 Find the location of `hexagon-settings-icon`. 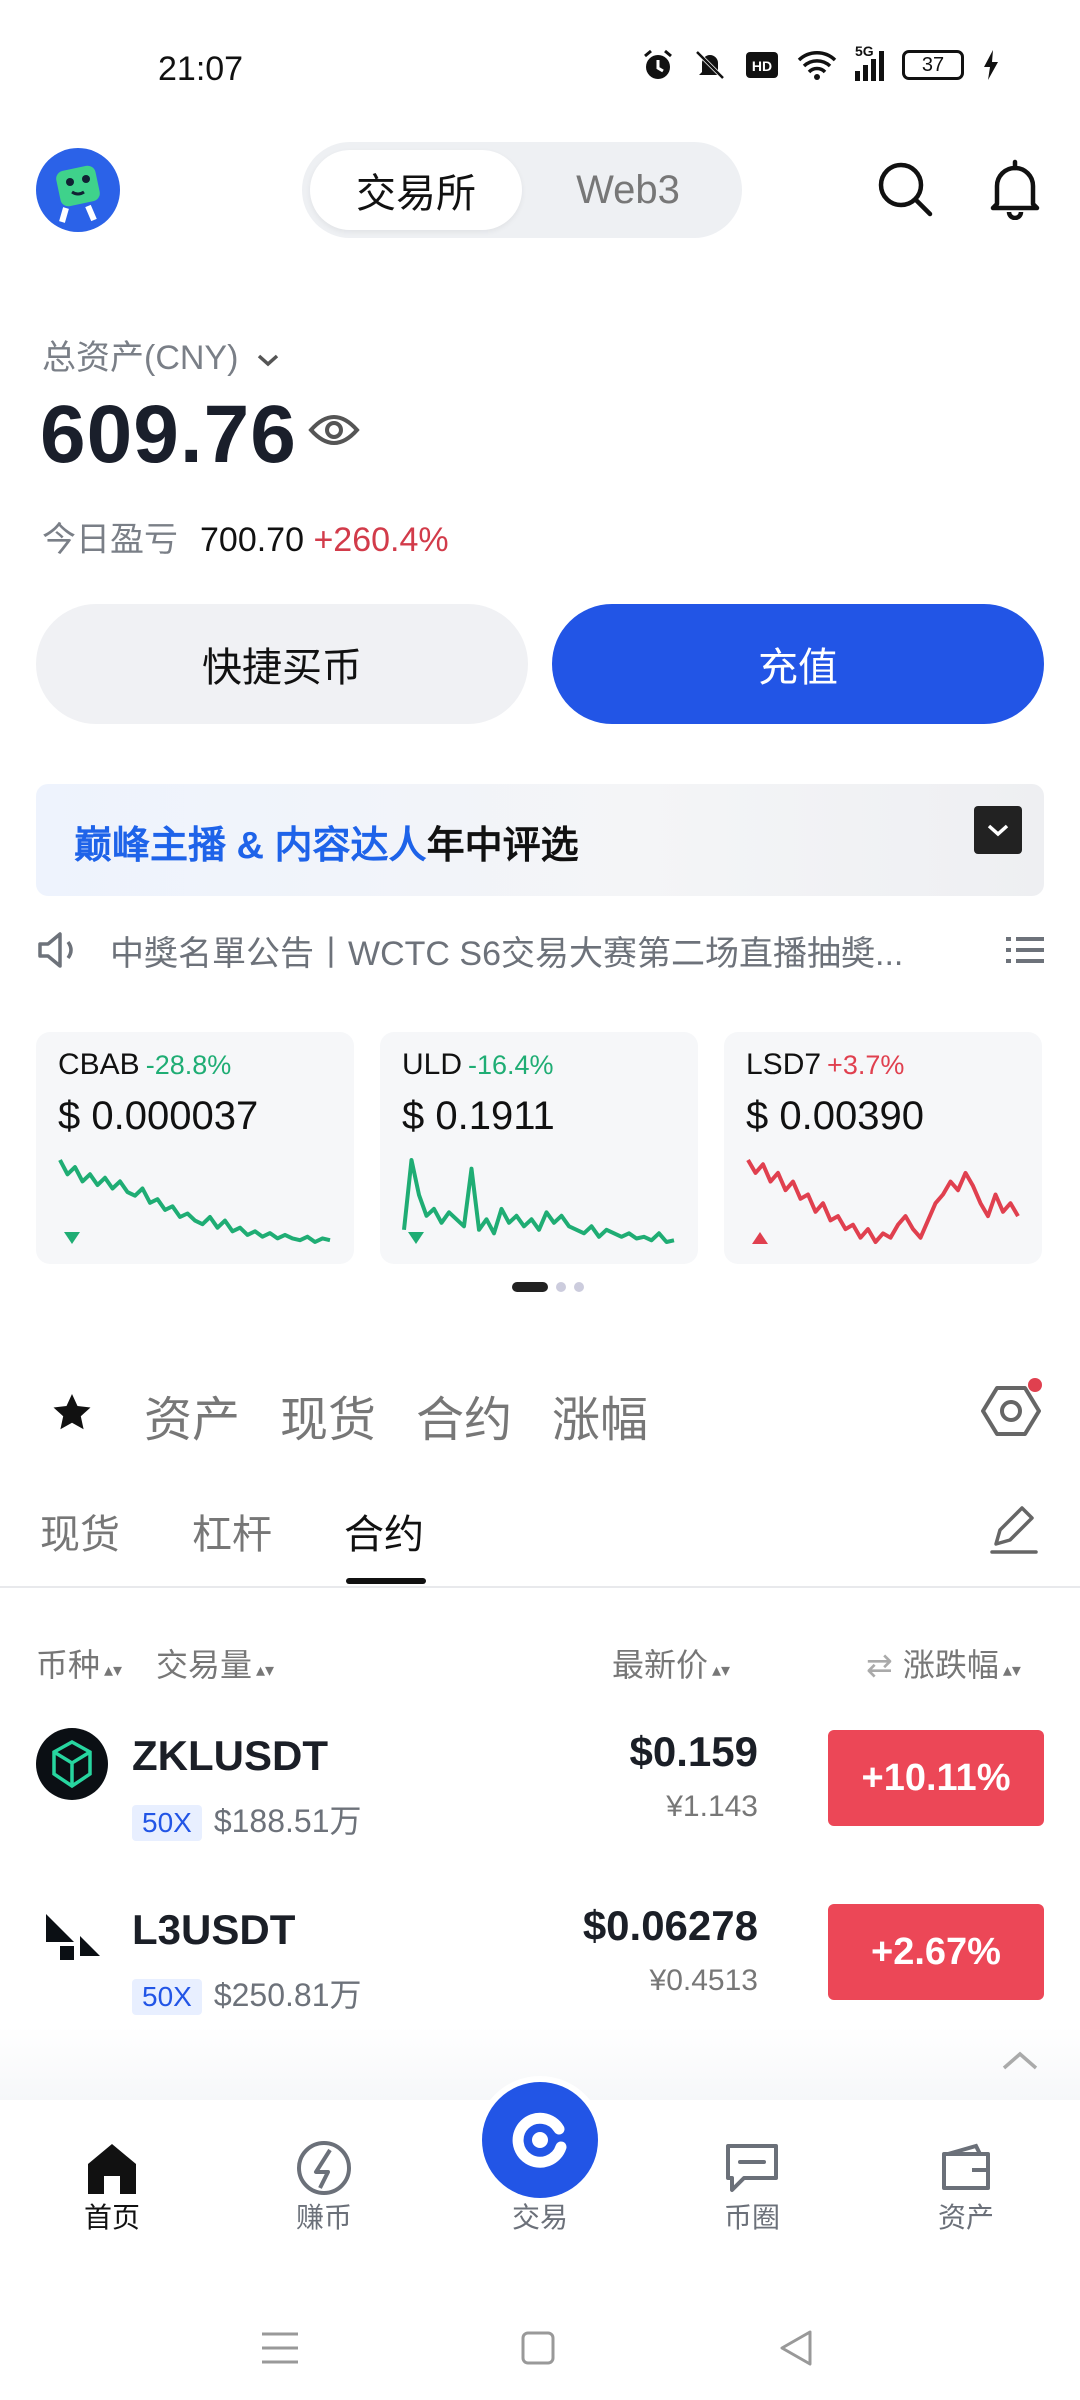

hexagon-settings-icon is located at coordinates (1011, 1407).